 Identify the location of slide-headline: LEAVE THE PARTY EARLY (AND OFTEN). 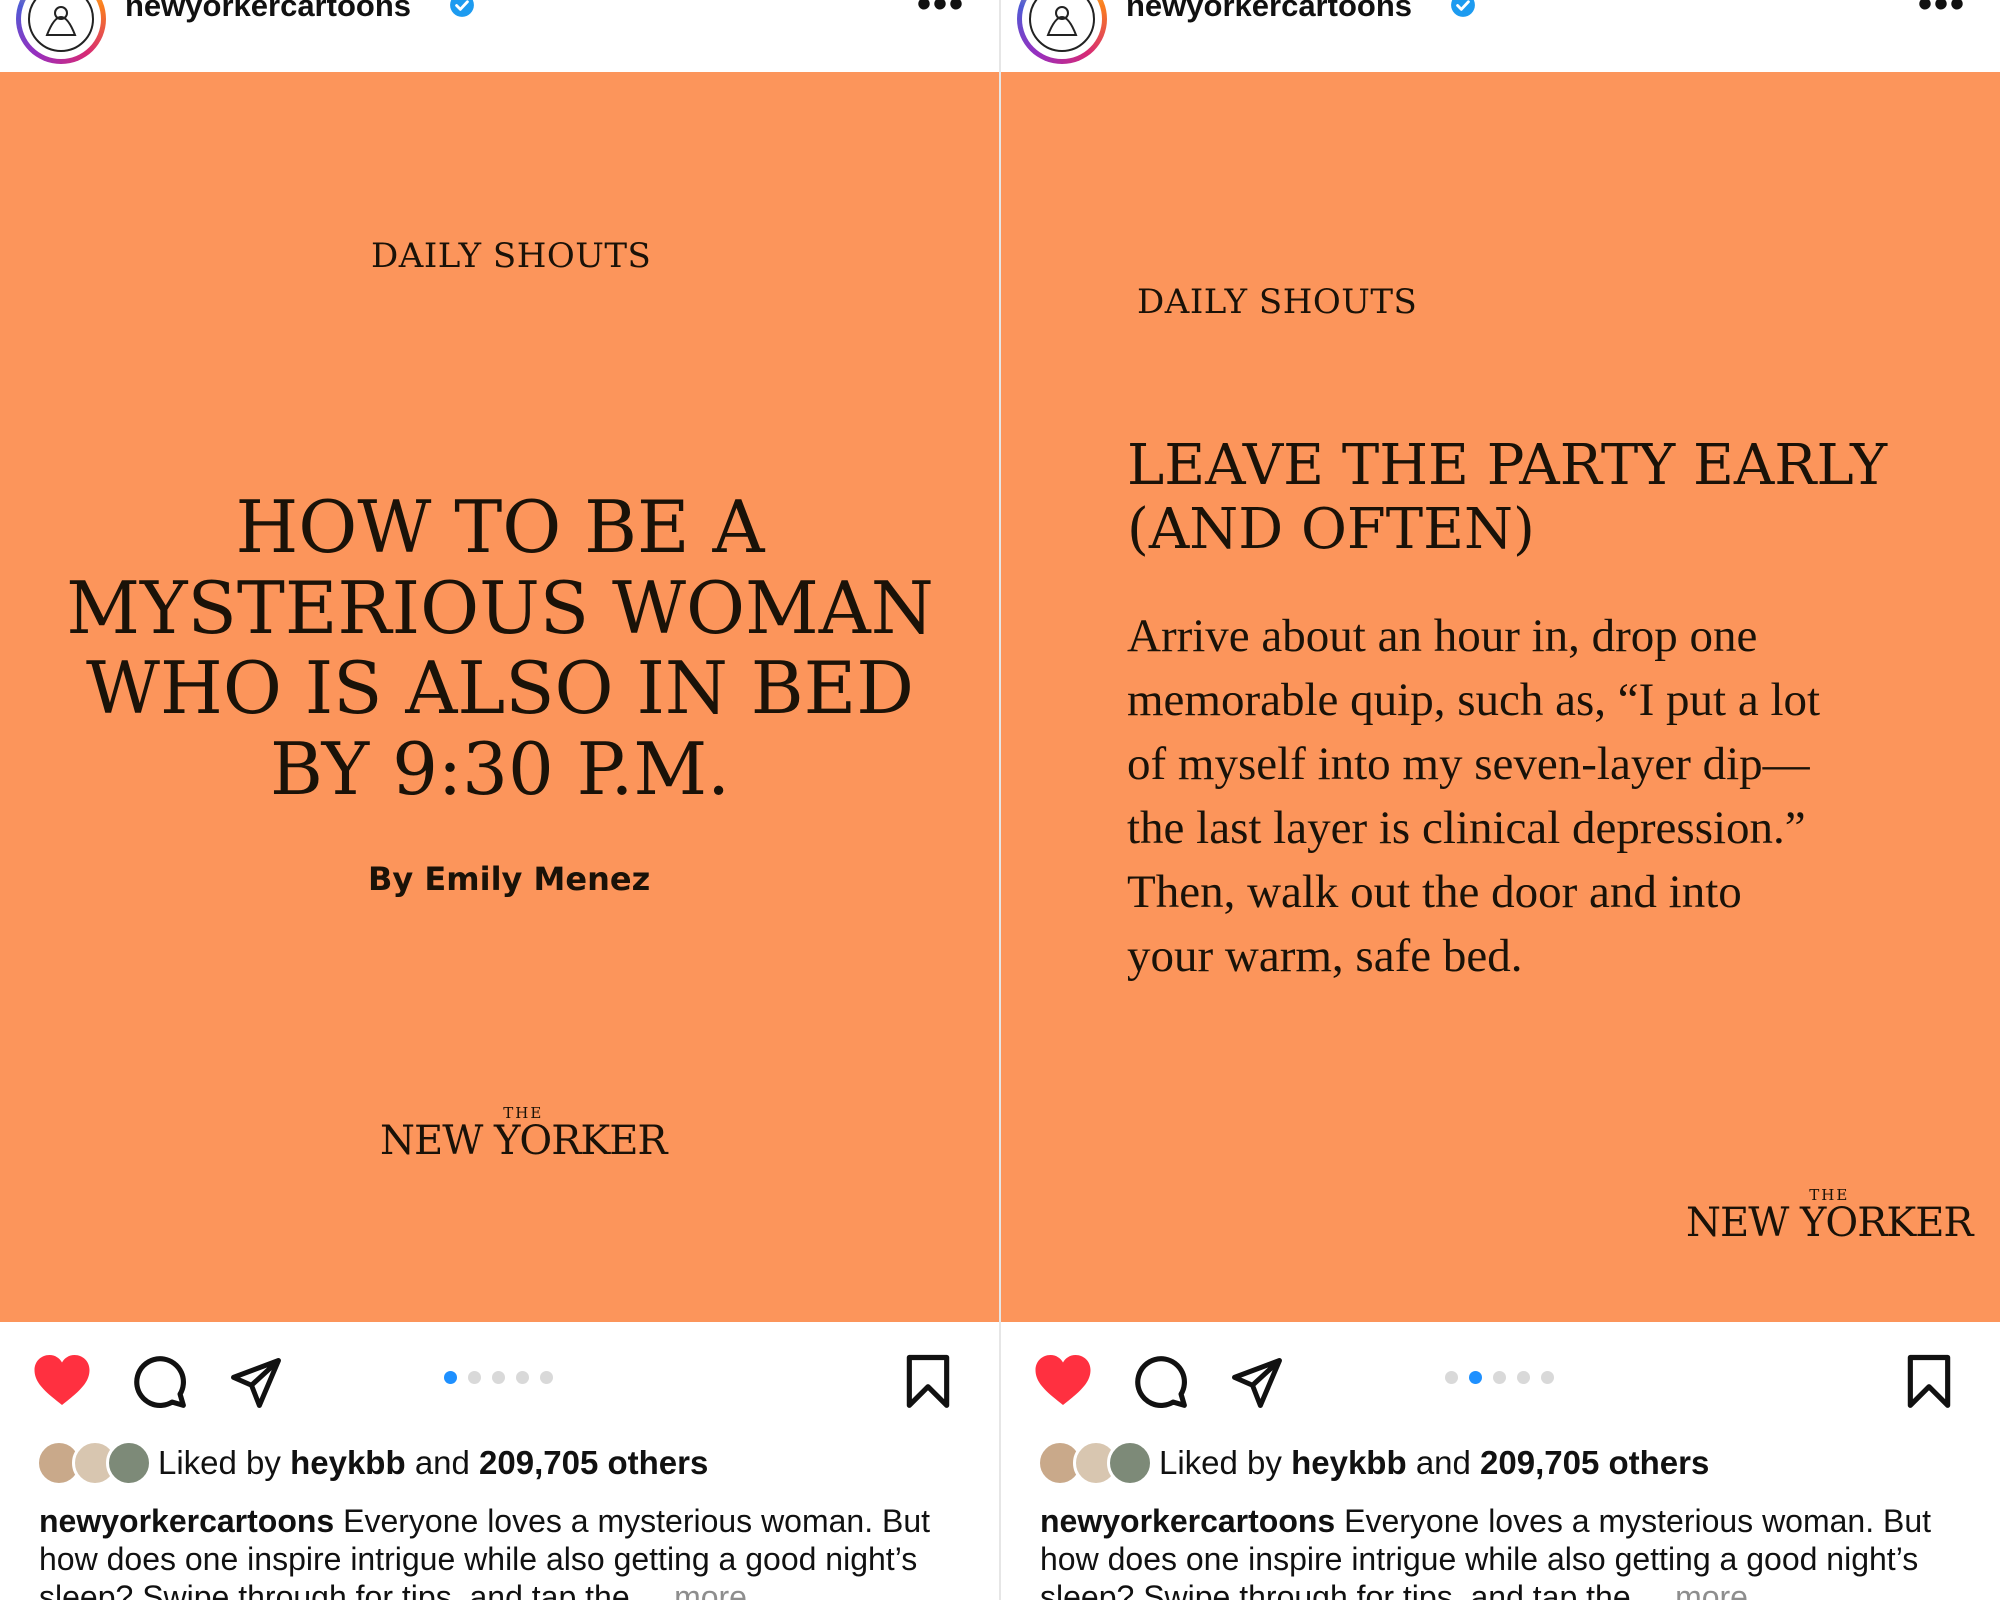
(1537, 498).